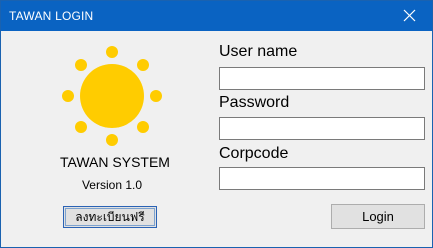 The height and width of the screenshot is (248, 433). Describe the element at coordinates (378, 216) in the screenshot. I see `login-button: Login` at that location.